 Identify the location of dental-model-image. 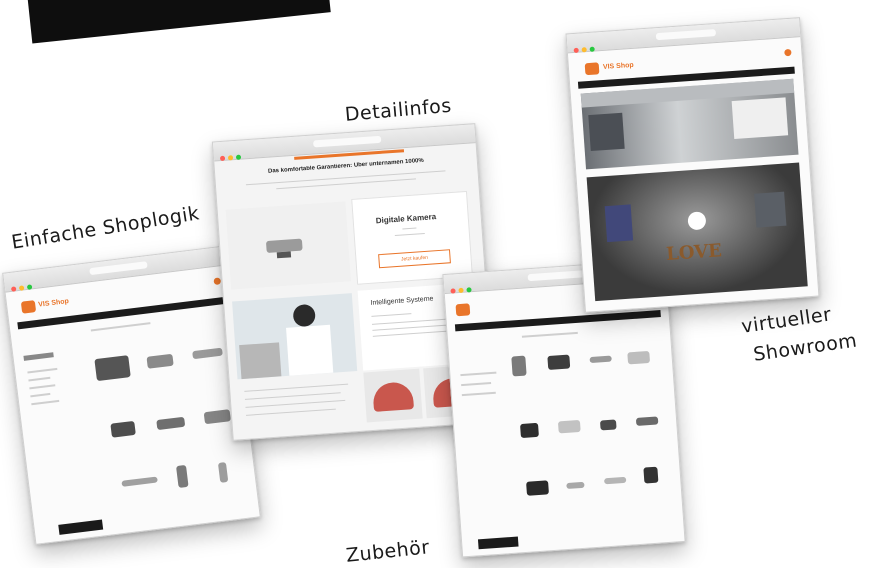
(393, 395).